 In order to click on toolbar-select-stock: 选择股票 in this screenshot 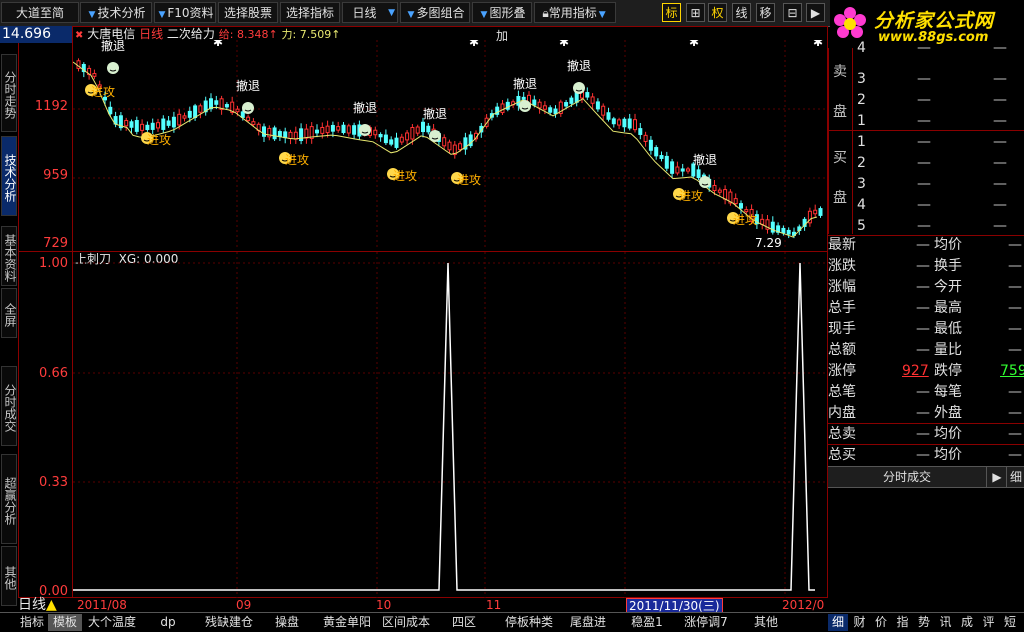, I will do `click(248, 12)`.